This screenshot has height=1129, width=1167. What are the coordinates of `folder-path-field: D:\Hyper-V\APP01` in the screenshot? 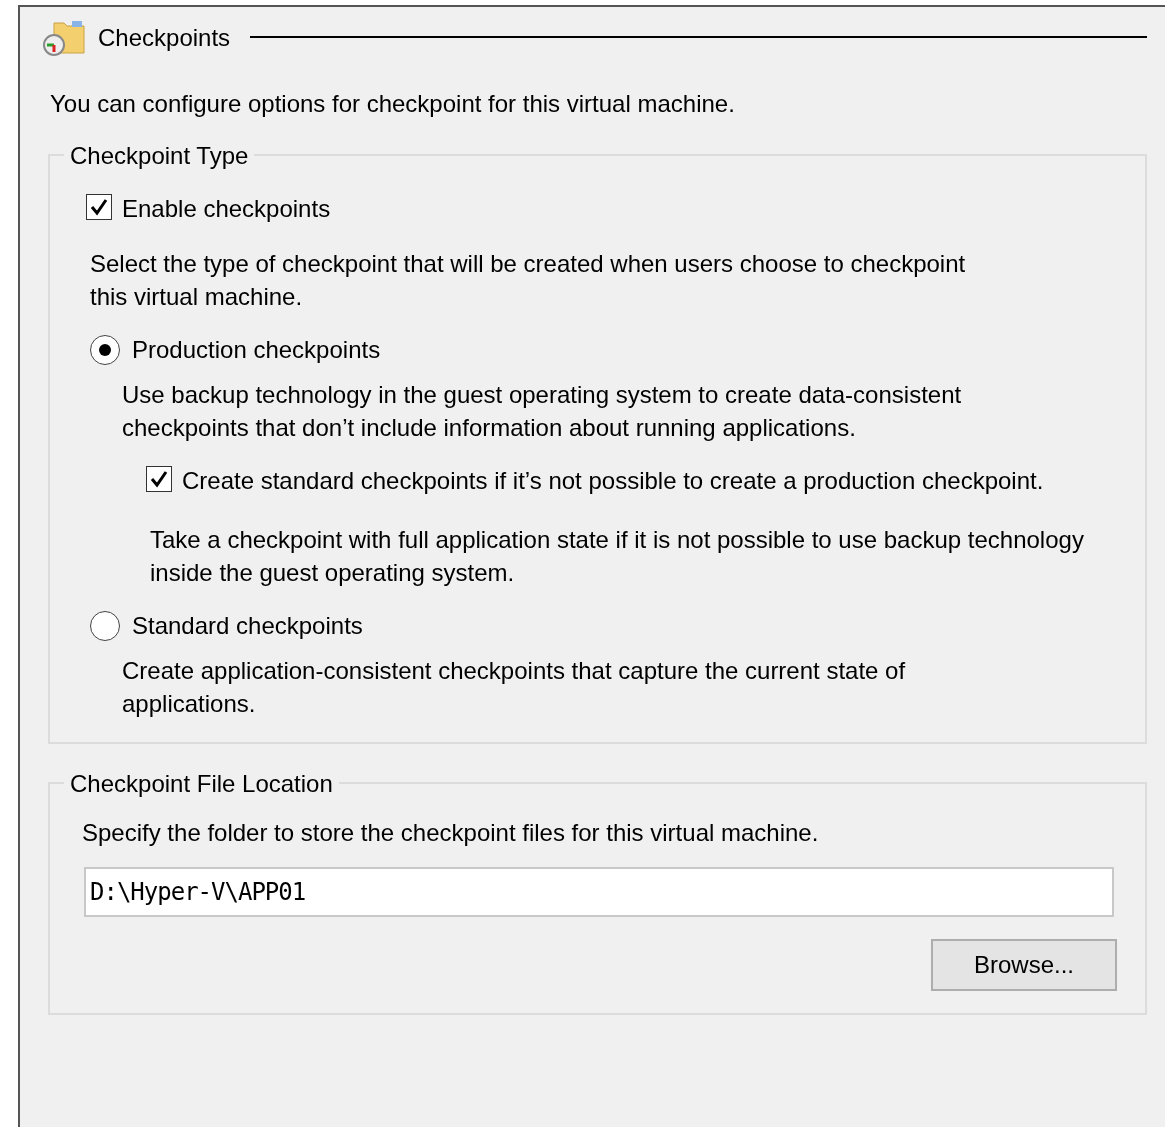 It's located at (599, 892).